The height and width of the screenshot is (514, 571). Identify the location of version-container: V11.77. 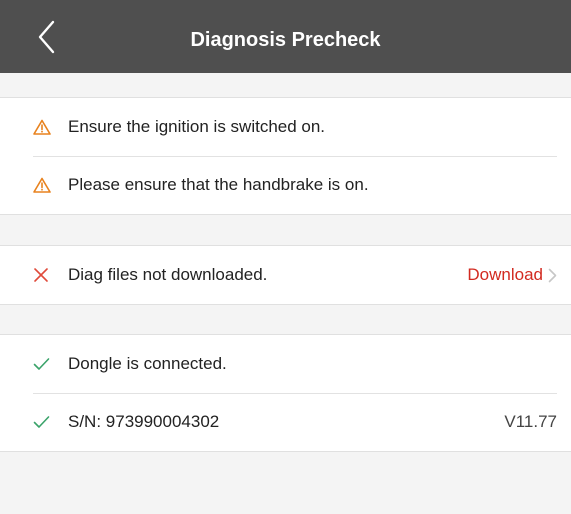
(530, 422).